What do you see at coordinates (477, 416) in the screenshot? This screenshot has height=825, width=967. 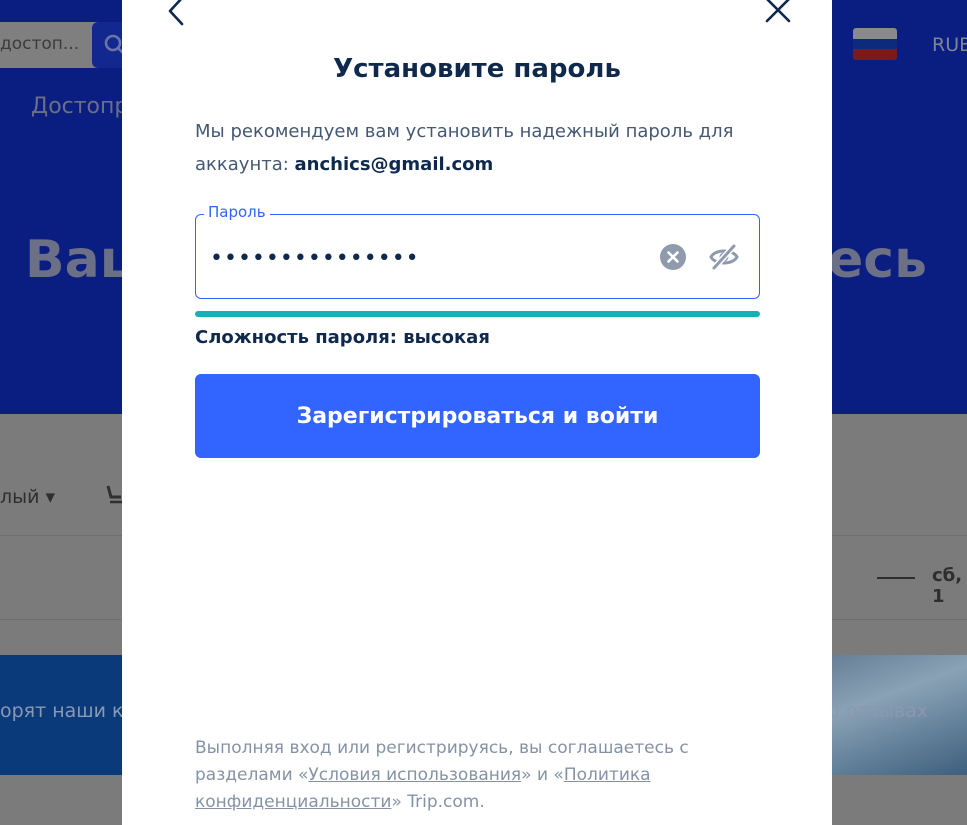 I see `register-and-login-button: Зарегистрироваться и войти` at bounding box center [477, 416].